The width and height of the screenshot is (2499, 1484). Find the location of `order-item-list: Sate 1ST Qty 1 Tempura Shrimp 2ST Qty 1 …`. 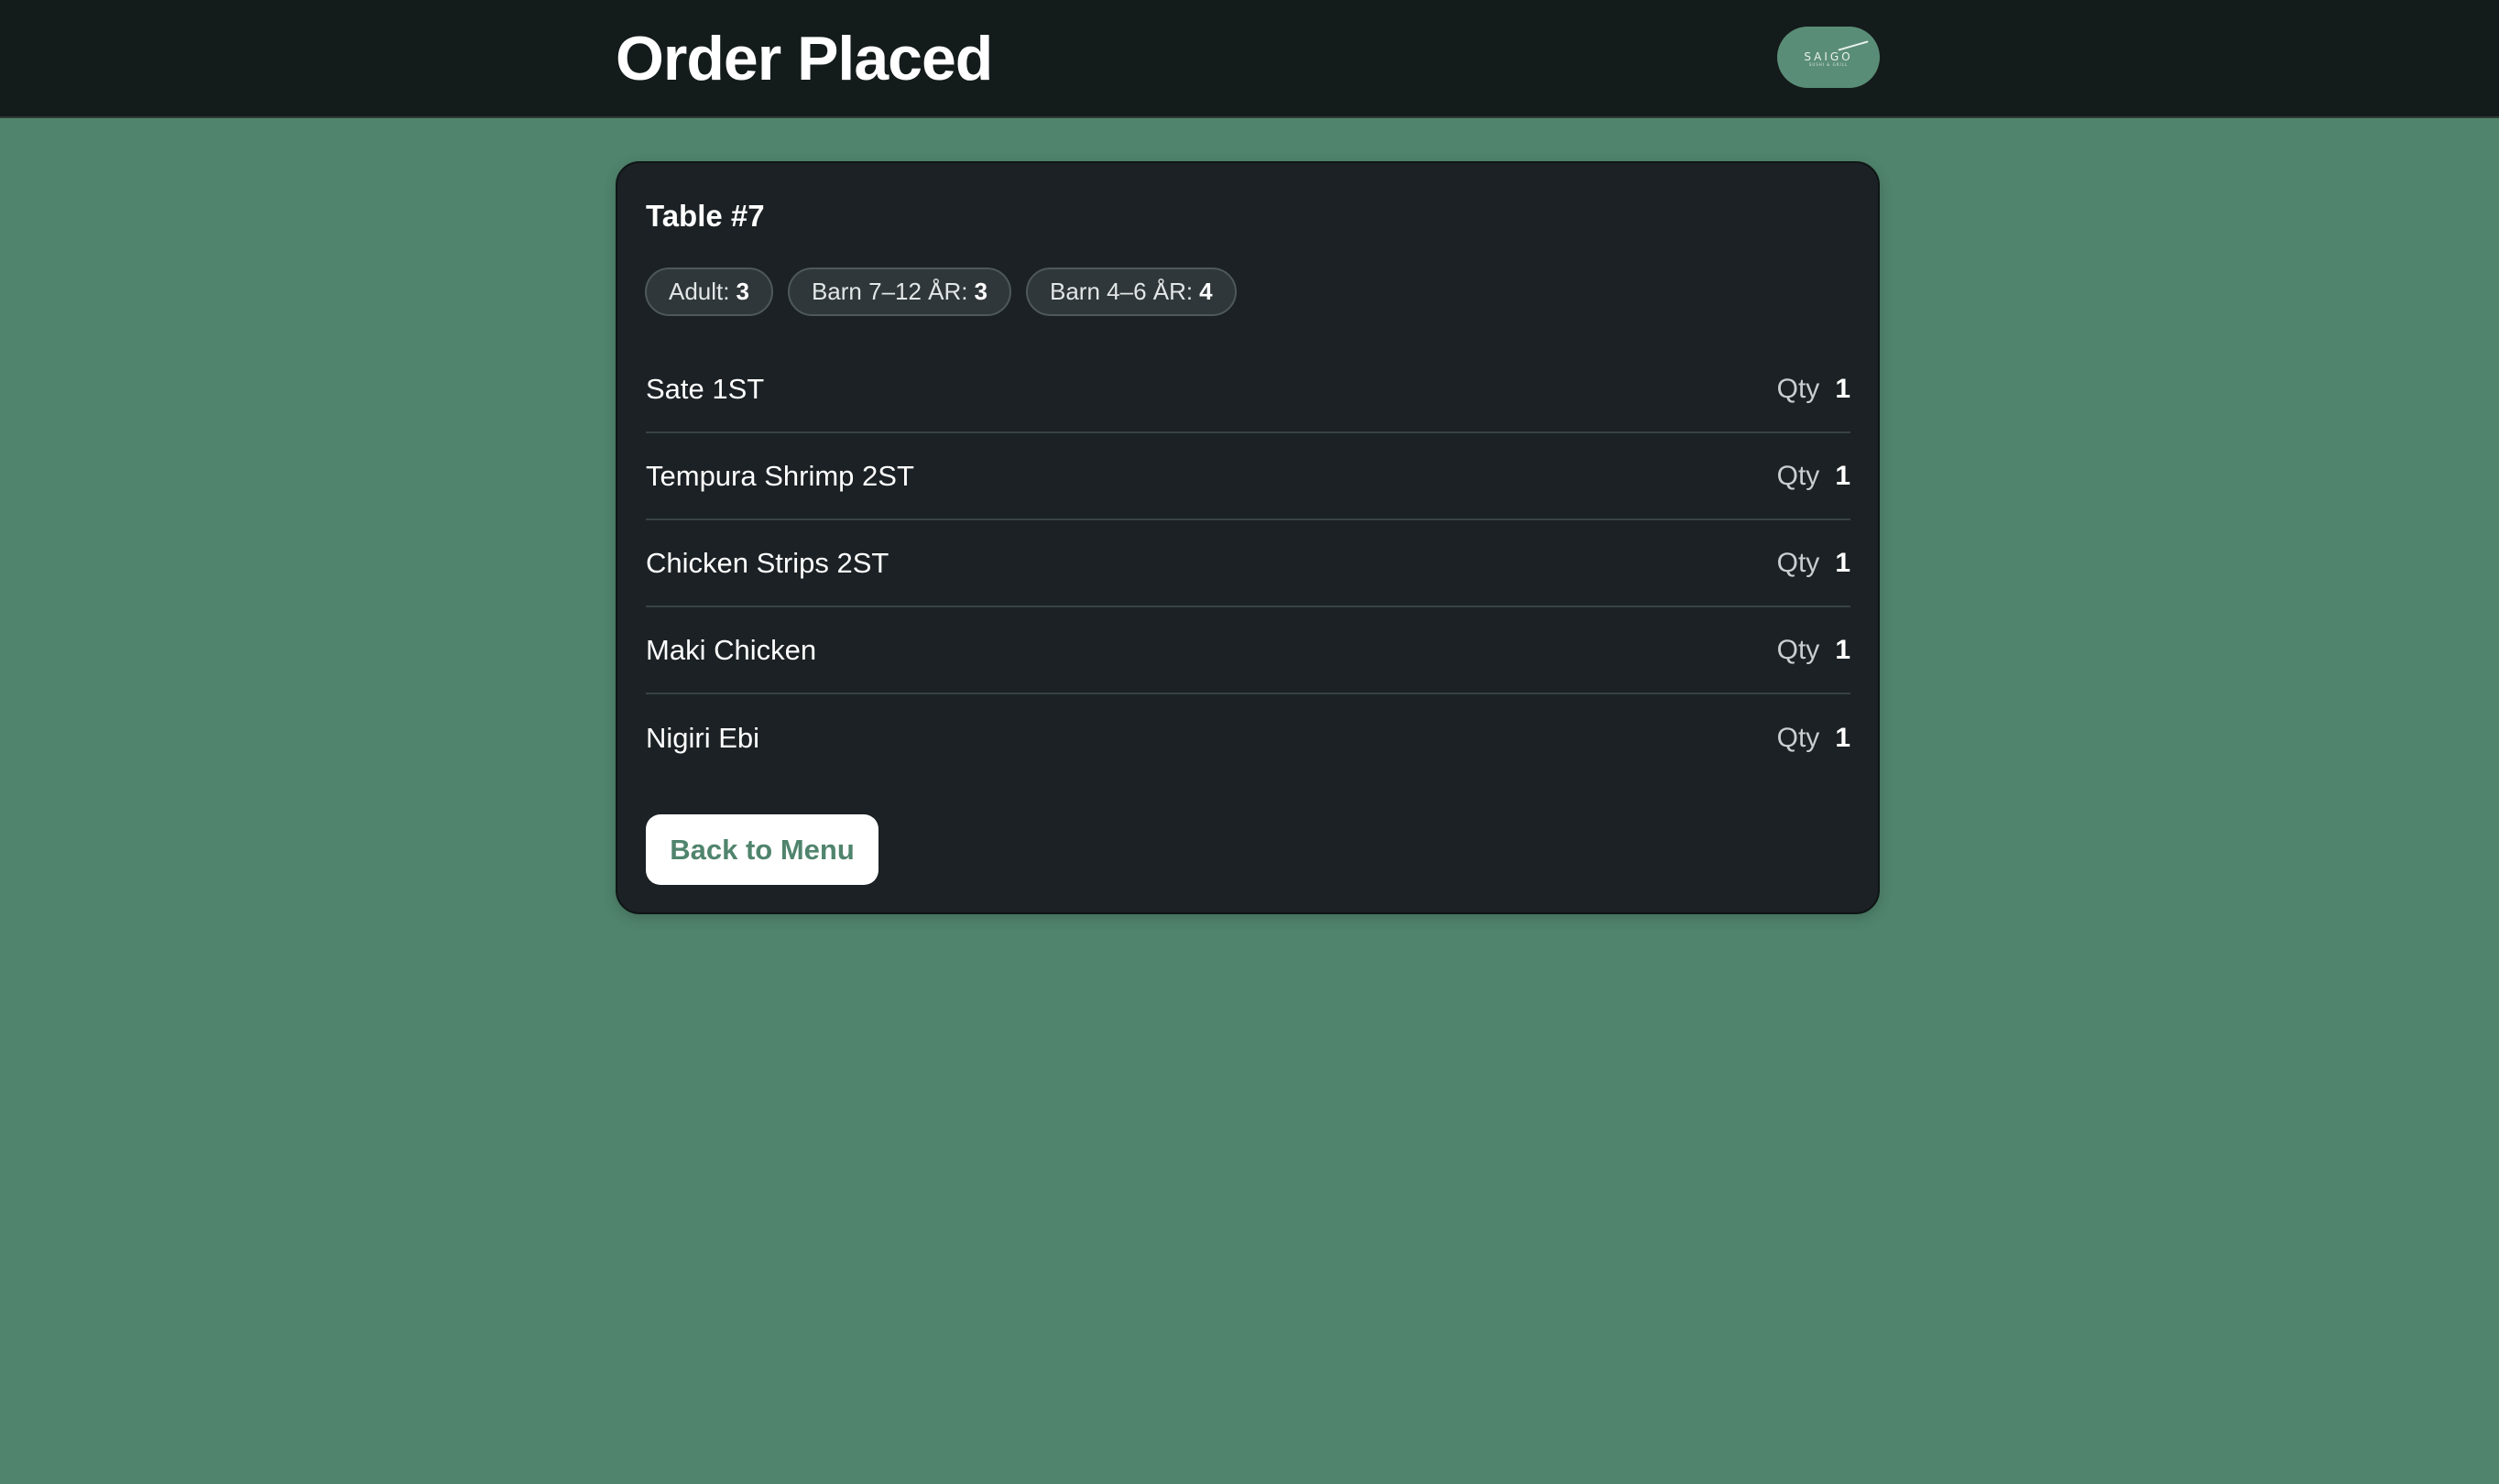

order-item-list: Sate 1ST Qty 1 Tempura Shrimp 2ST Qty 1 … is located at coordinates (1248, 563).